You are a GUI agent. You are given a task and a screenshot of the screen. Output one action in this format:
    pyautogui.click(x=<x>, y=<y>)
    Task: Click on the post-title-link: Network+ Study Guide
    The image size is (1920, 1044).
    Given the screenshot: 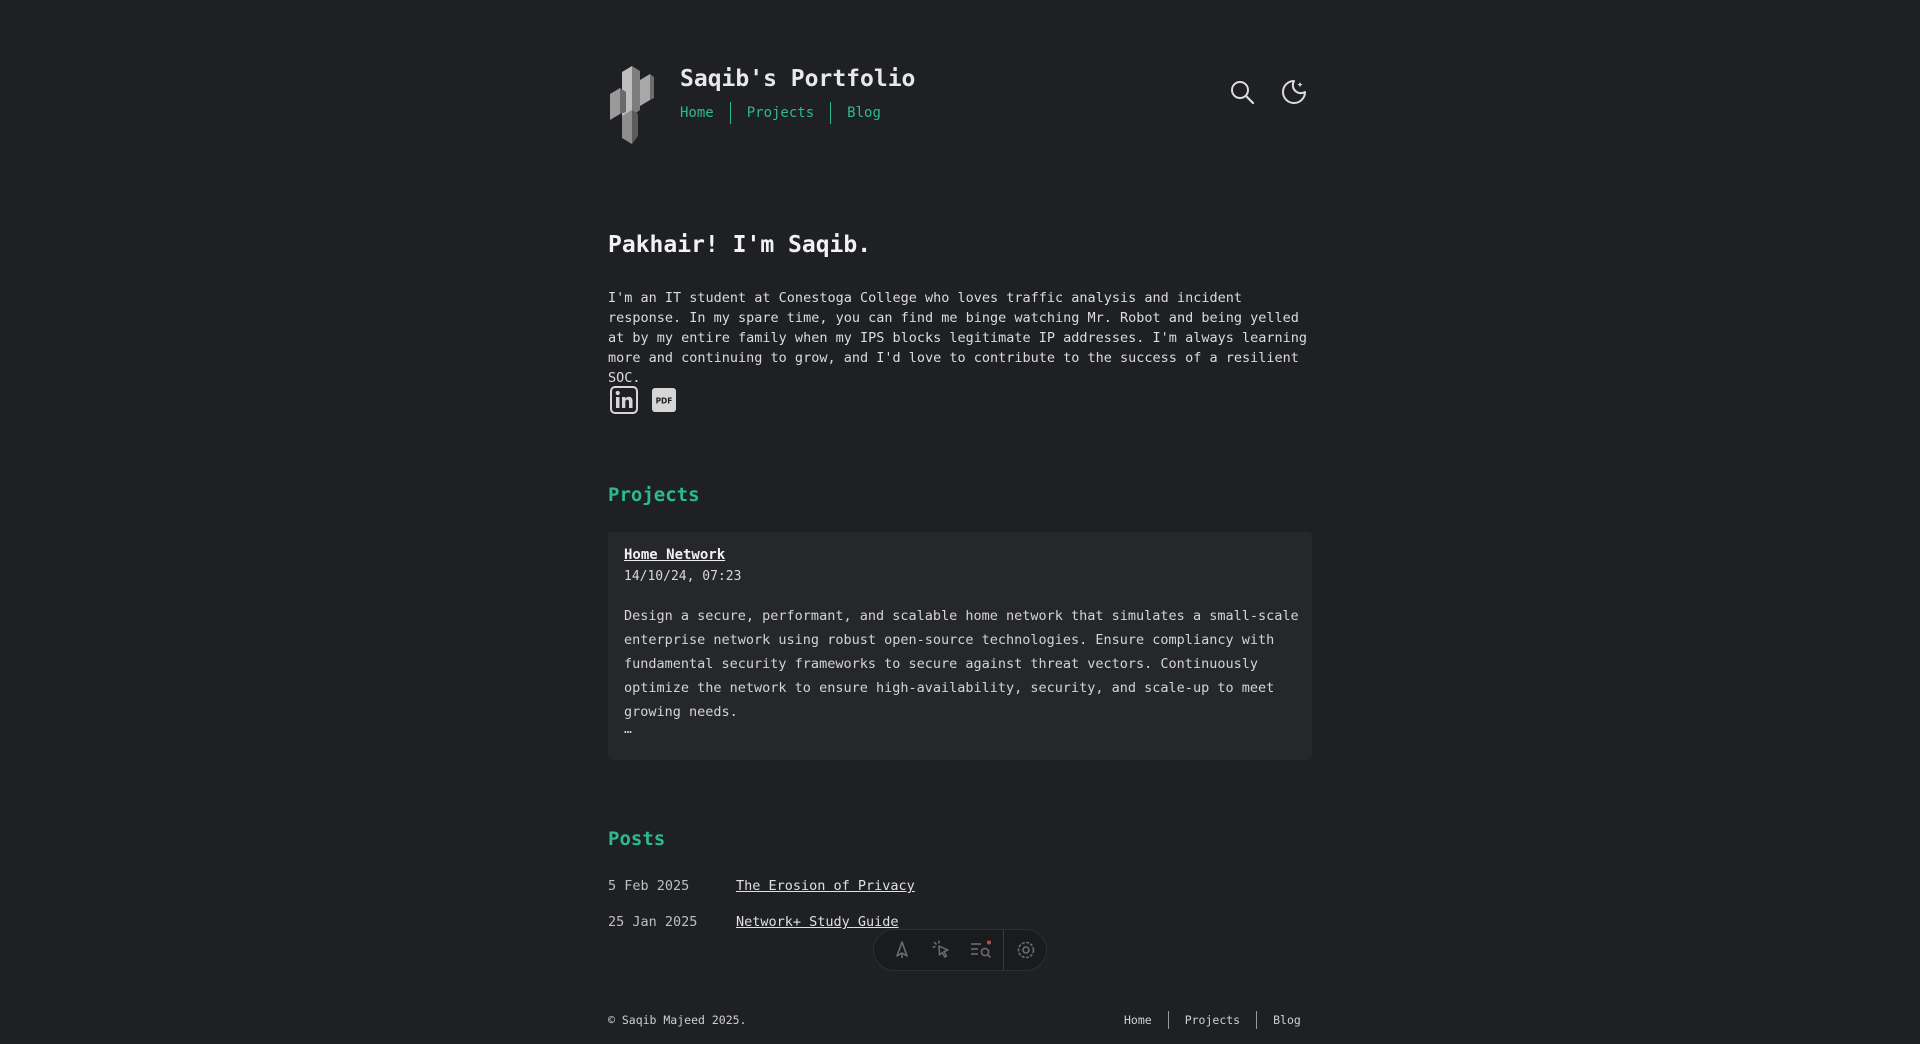 What is the action you would take?
    pyautogui.click(x=817, y=922)
    